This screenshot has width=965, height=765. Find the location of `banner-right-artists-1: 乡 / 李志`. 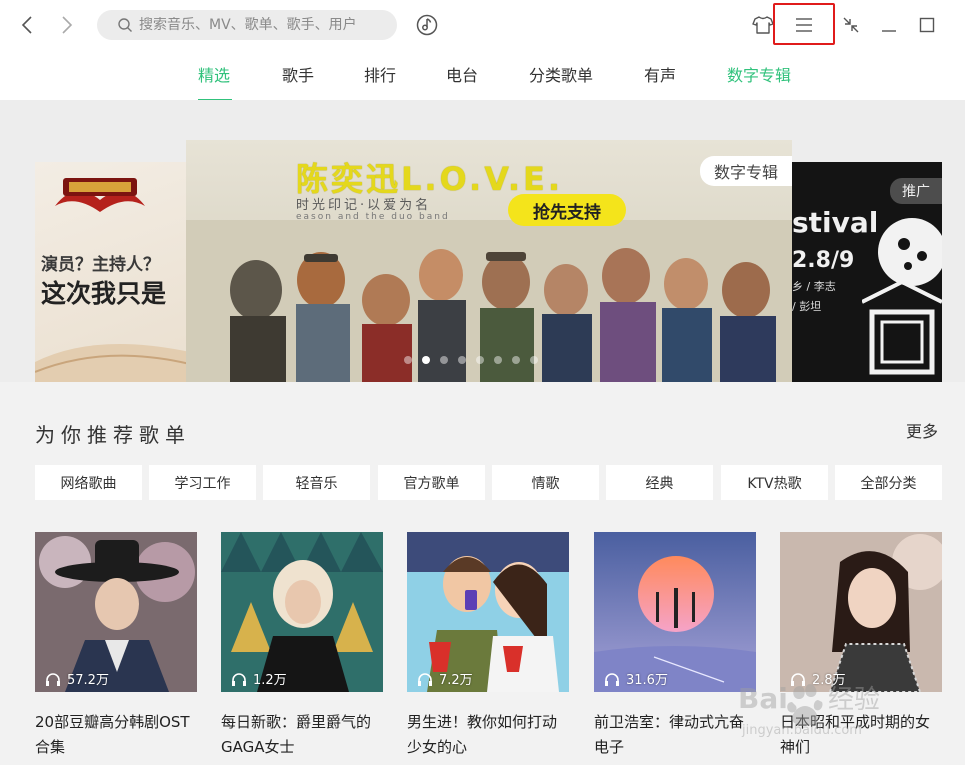

banner-right-artists-1: 乡 / 李志 is located at coordinates (814, 286).